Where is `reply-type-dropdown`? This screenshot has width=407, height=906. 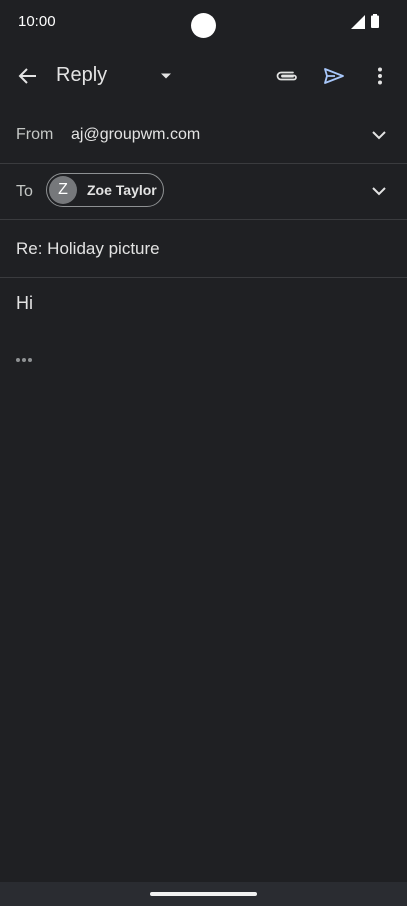
reply-type-dropdown is located at coordinates (166, 76).